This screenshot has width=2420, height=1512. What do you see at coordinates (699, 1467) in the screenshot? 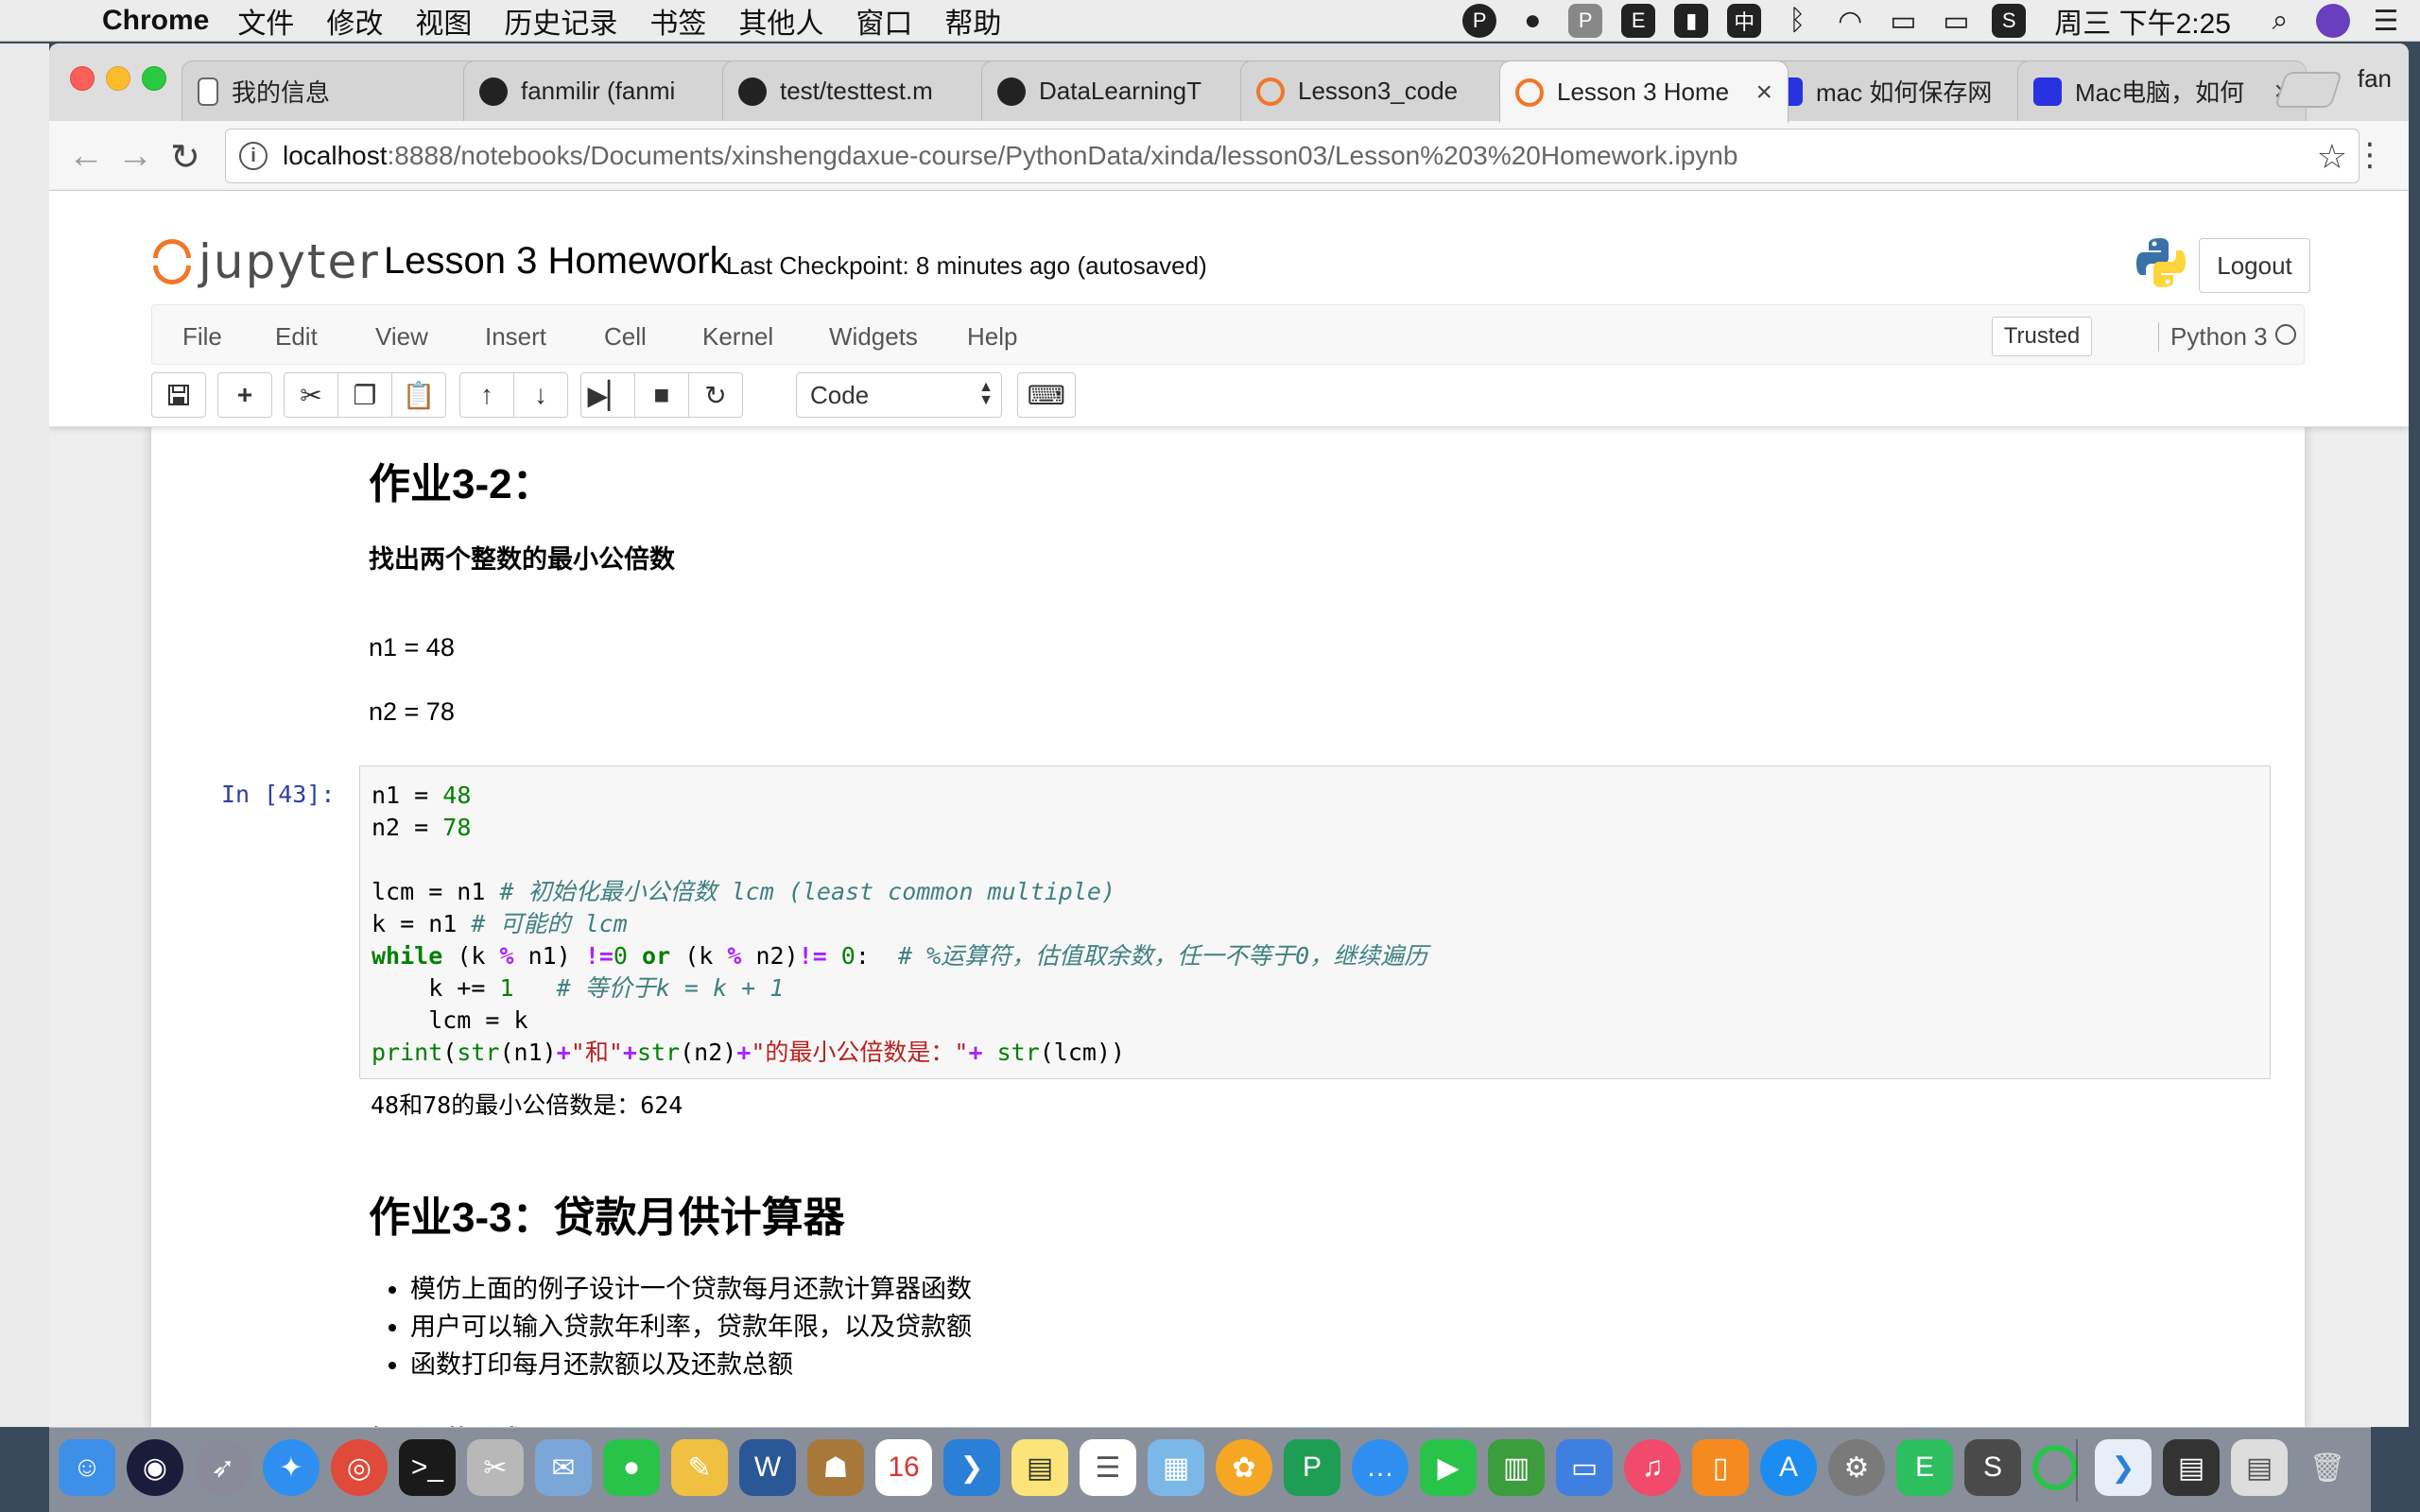
I see `notes-pad-icon: ✎` at bounding box center [699, 1467].